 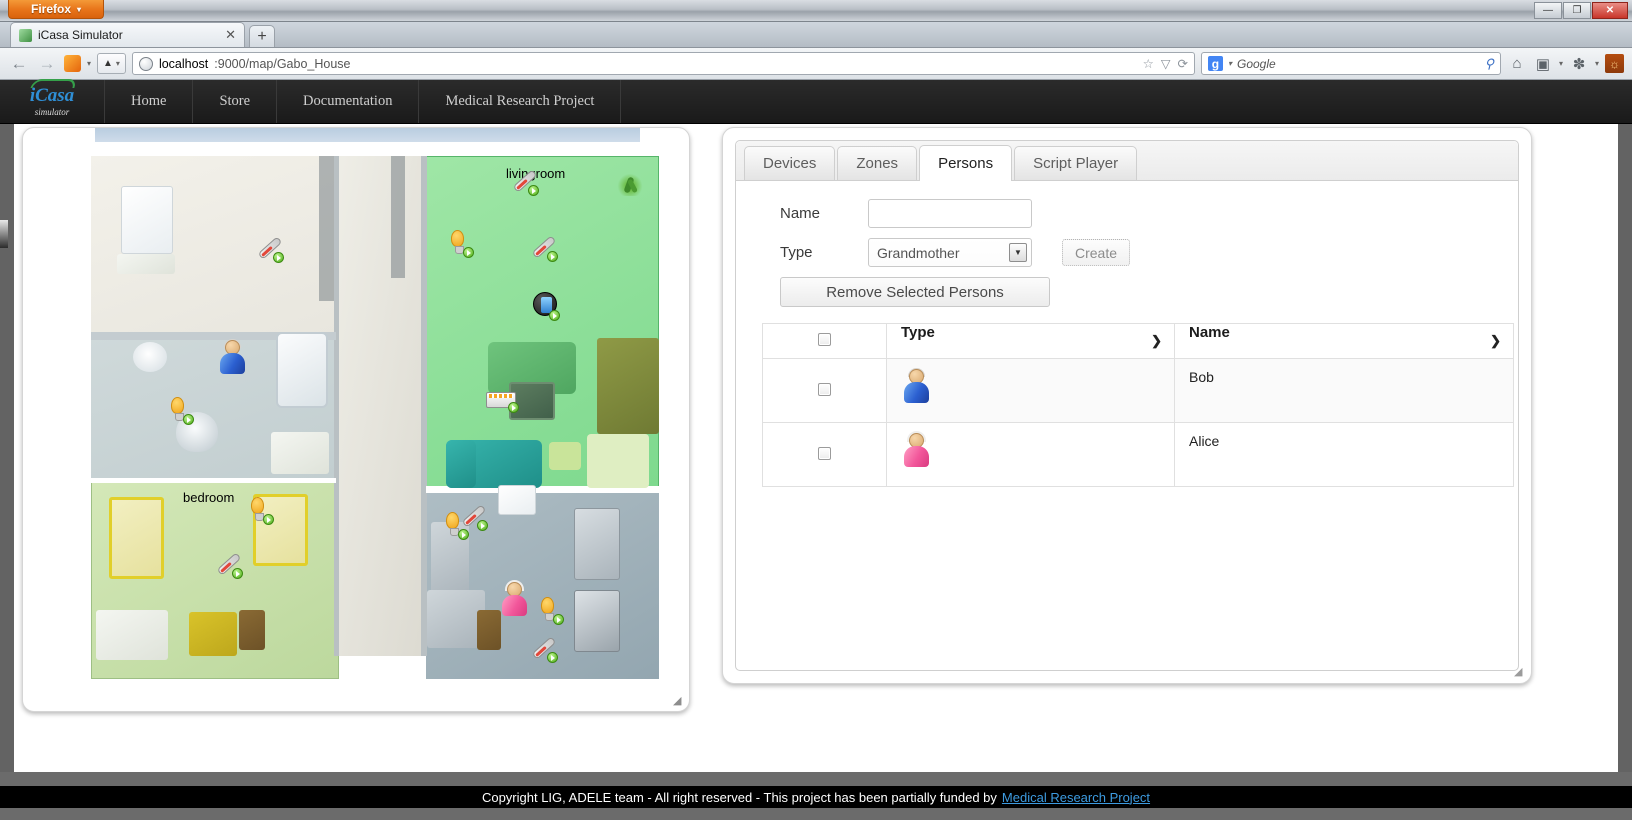 I want to click on nav-item-documentation: Documentation, so click(x=348, y=101).